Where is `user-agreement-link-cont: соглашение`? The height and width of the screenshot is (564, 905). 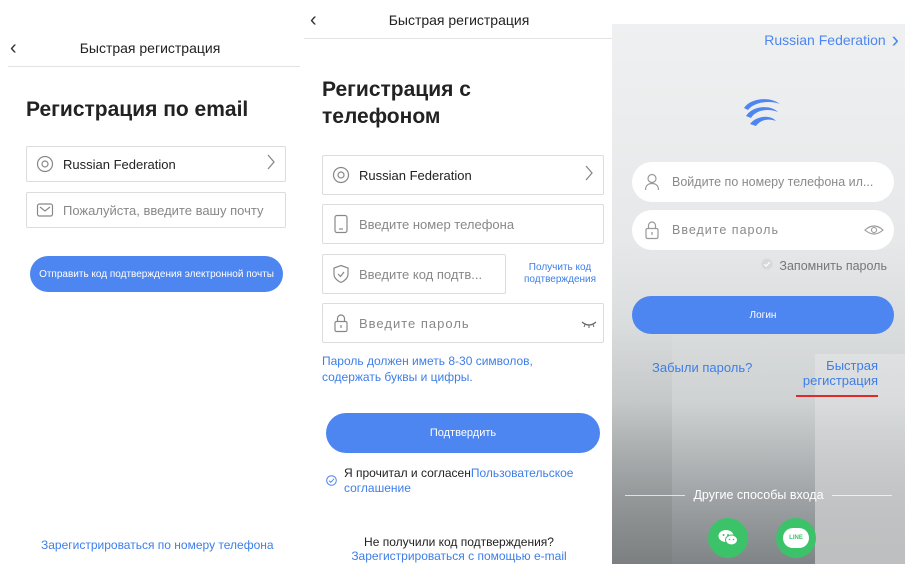 user-agreement-link-cont: соглашение is located at coordinates (377, 488).